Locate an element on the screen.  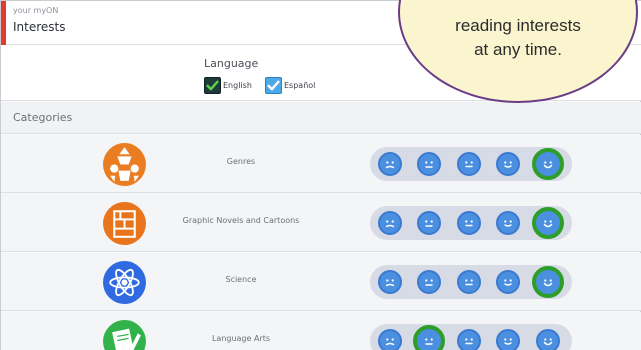
category-name: Language Arts is located at coordinates (241, 338).